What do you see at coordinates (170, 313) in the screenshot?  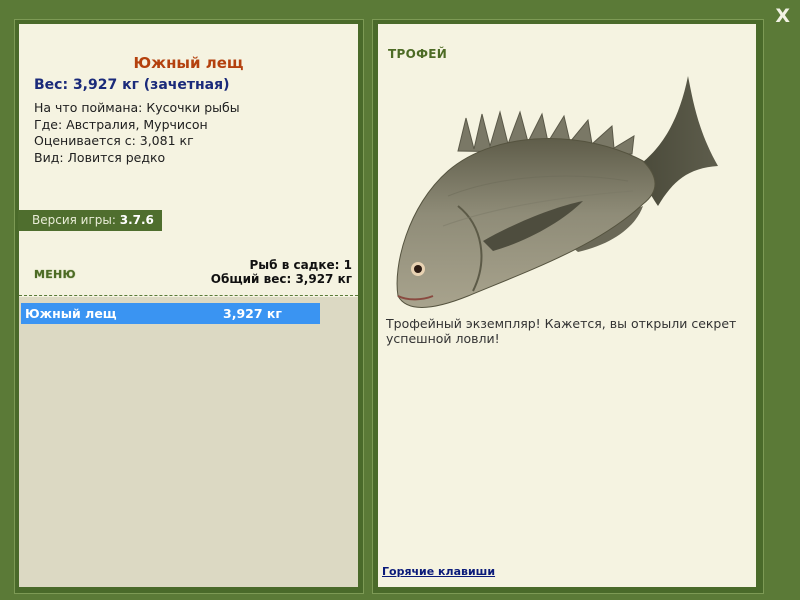 I see `list-item: Южный лещ 3,927 кг` at bounding box center [170, 313].